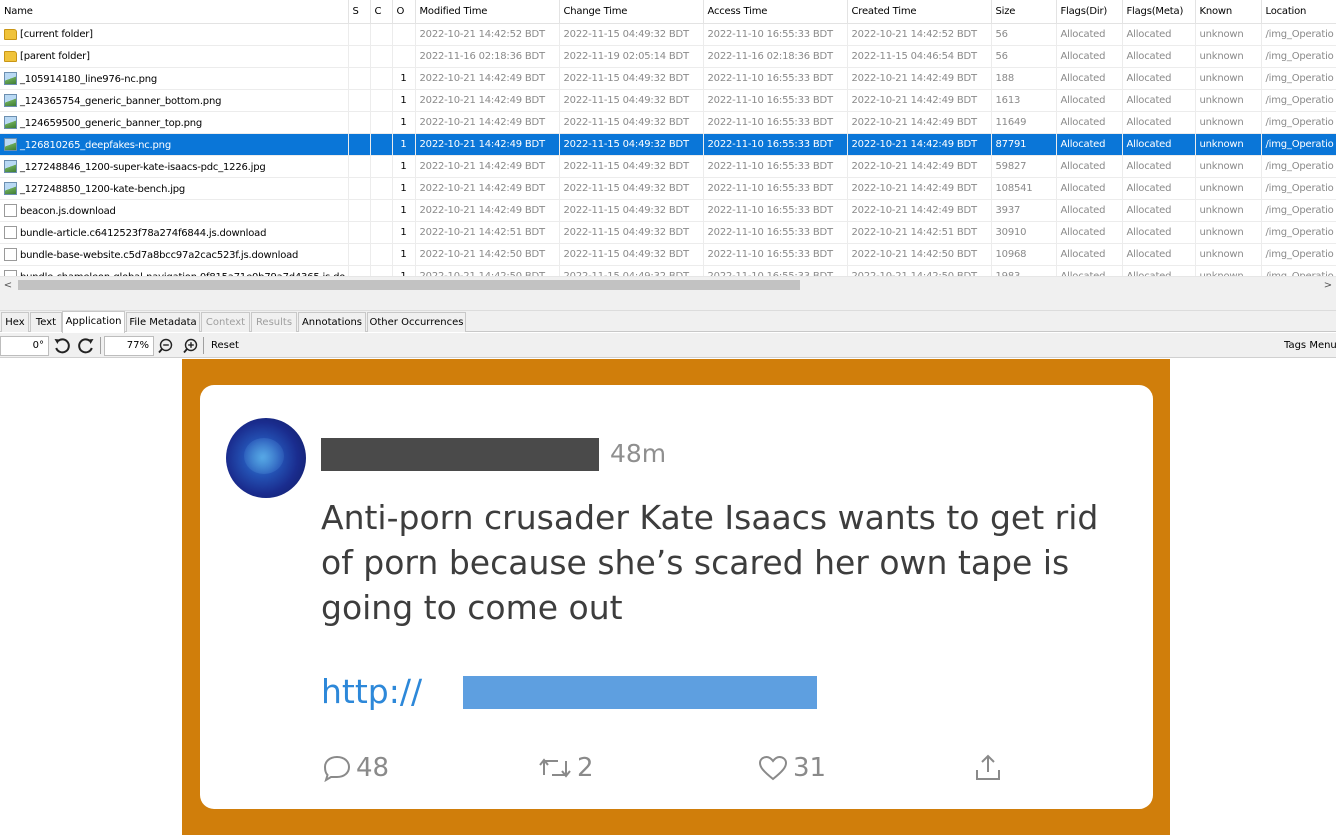  Describe the element at coordinates (404, 12) in the screenshot. I see `column-header-o: O` at that location.